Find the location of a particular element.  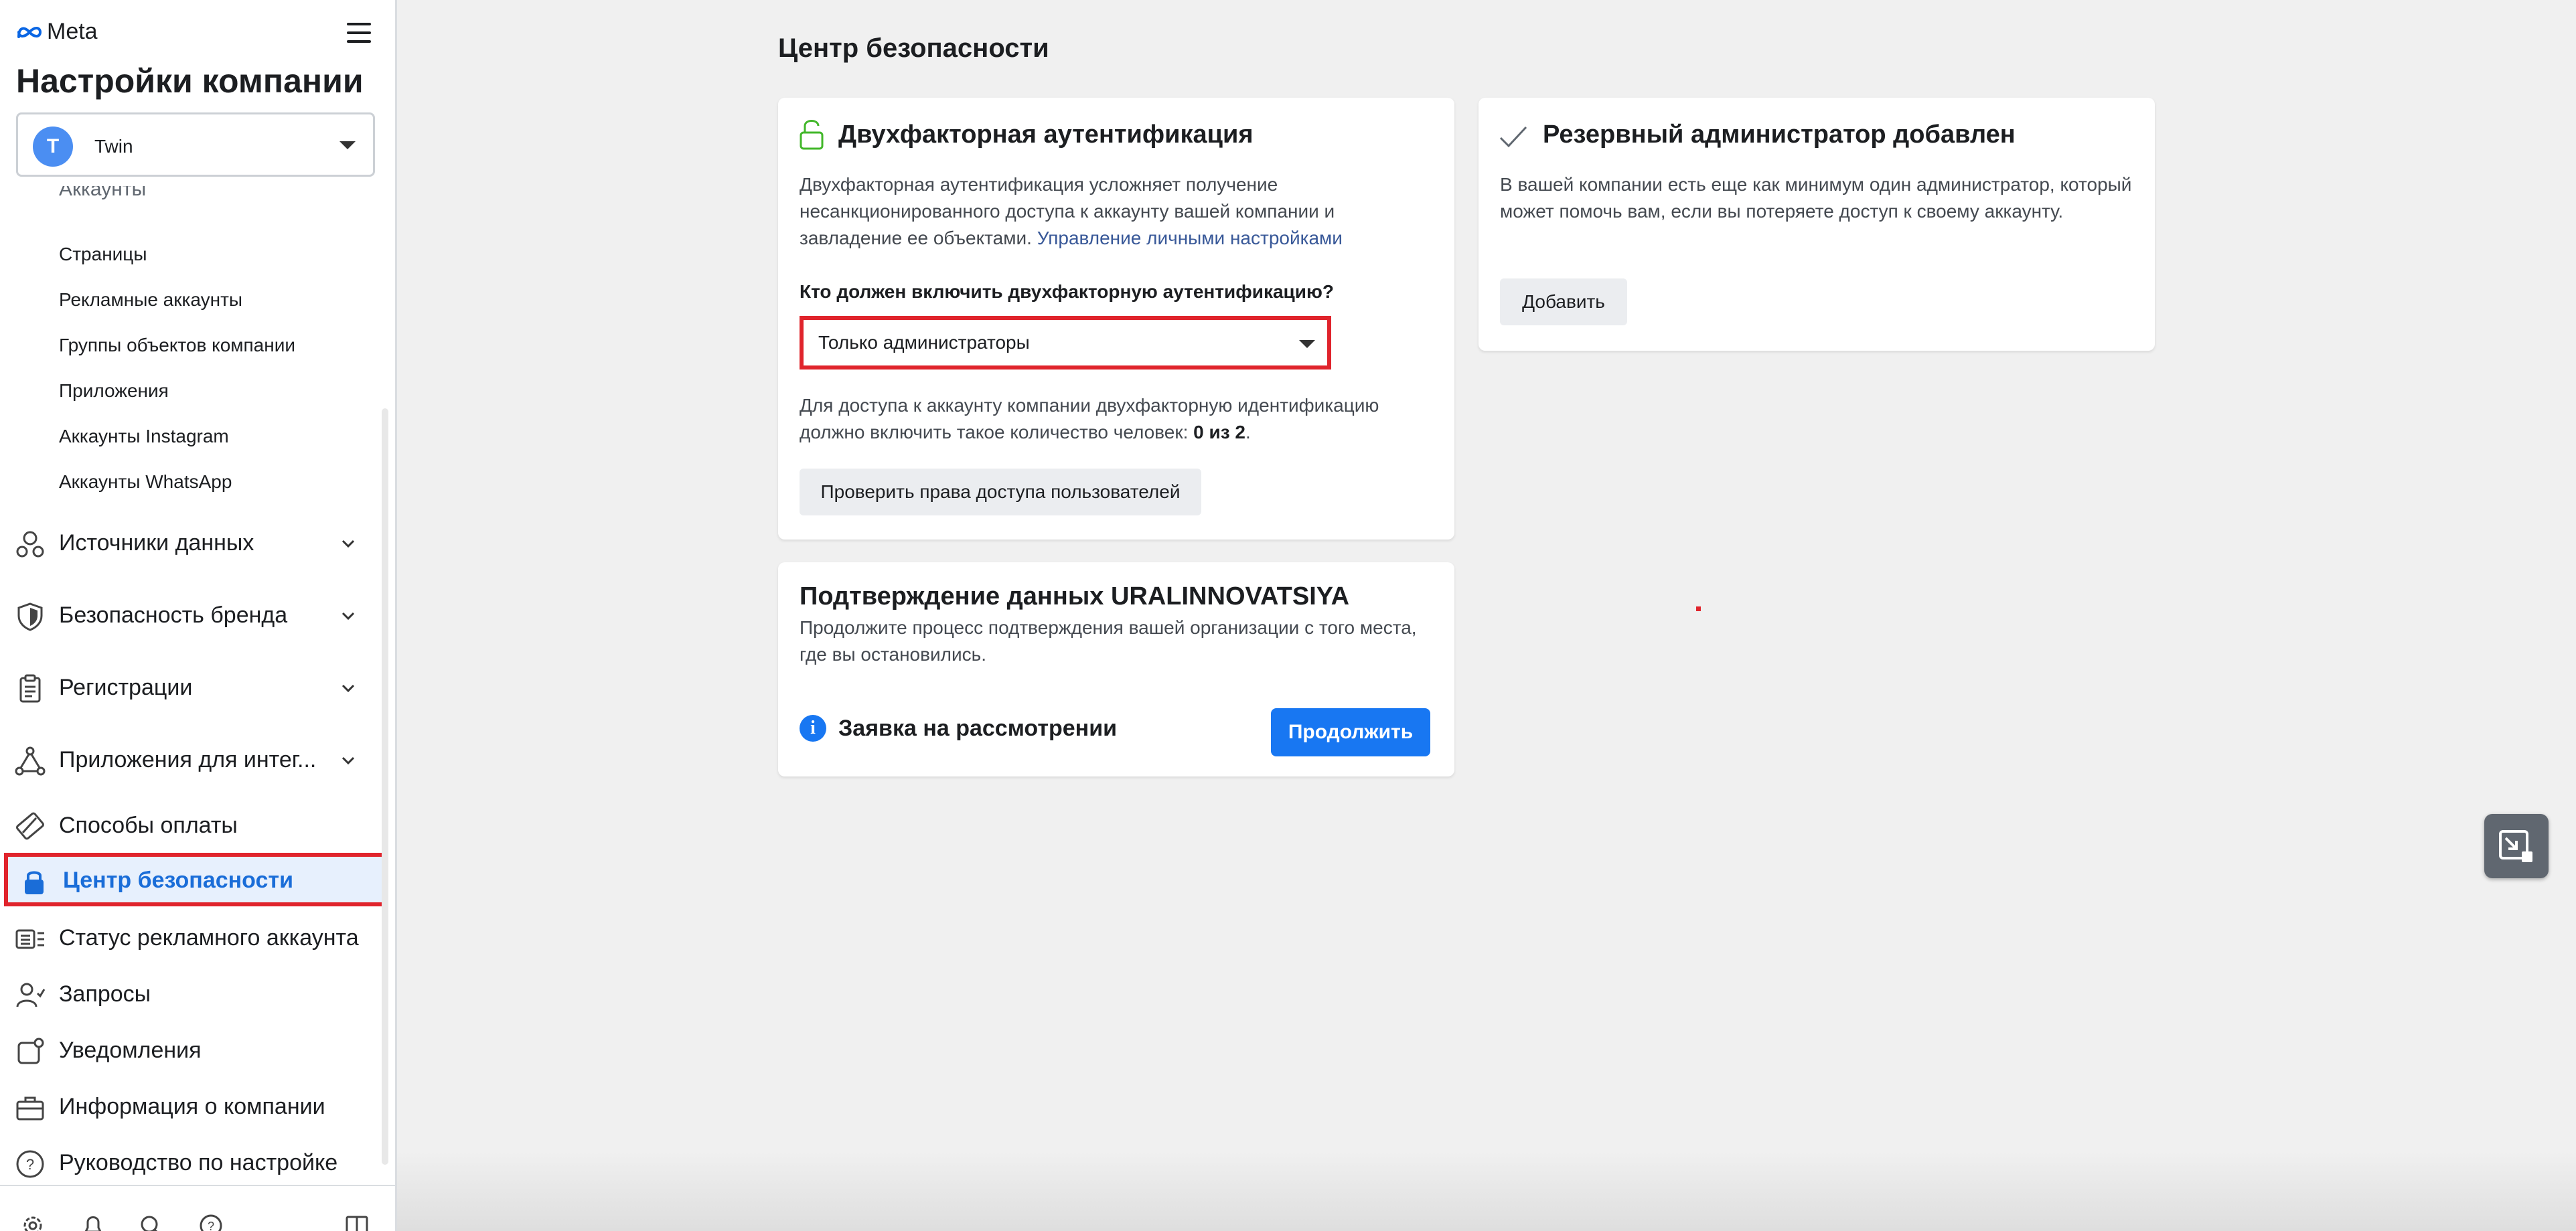

check-access-button: Проверить права доступа пользователей is located at coordinates (1000, 492).